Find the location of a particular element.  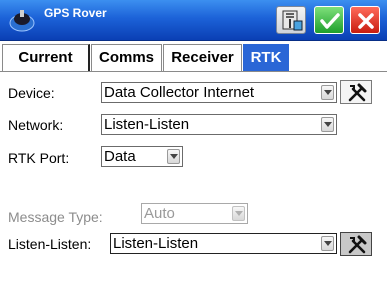

checkmark-icon is located at coordinates (330, 21).